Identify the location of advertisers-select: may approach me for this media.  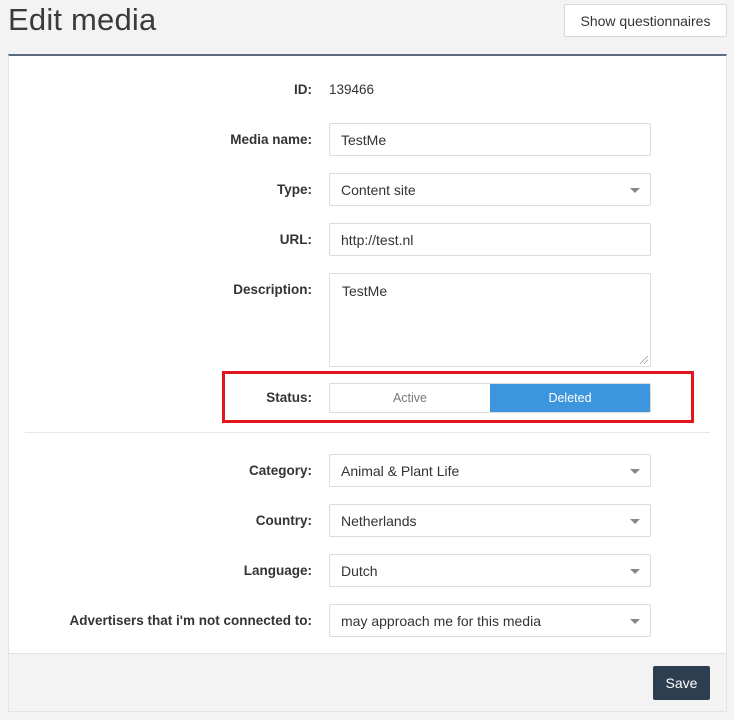
(490, 620).